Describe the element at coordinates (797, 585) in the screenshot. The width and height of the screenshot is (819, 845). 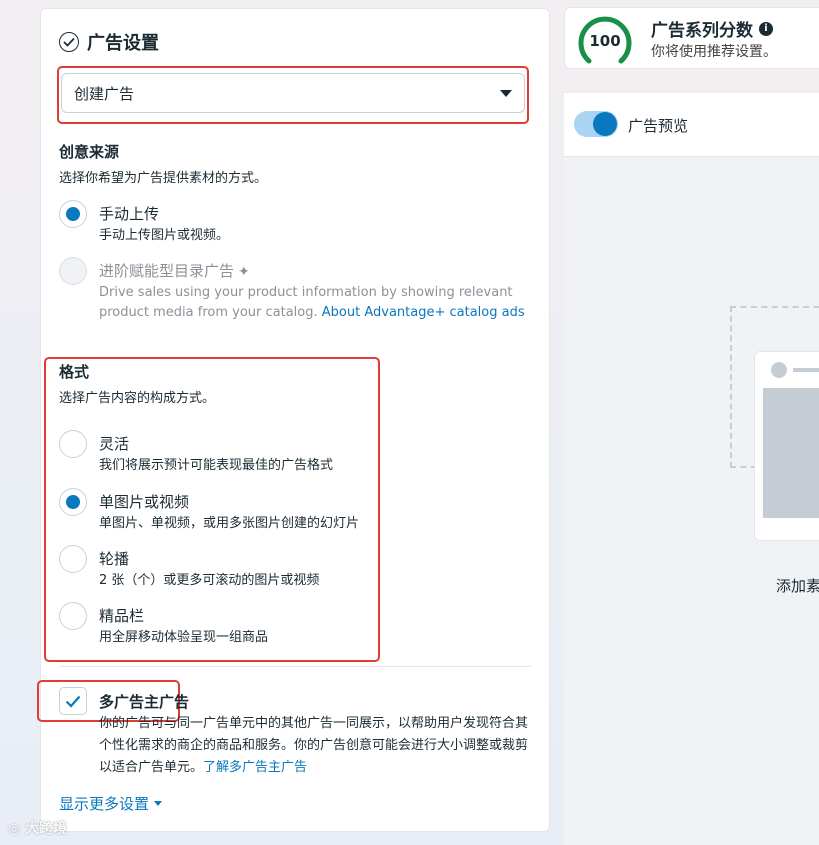
I see `add-media-label: 添加素` at that location.